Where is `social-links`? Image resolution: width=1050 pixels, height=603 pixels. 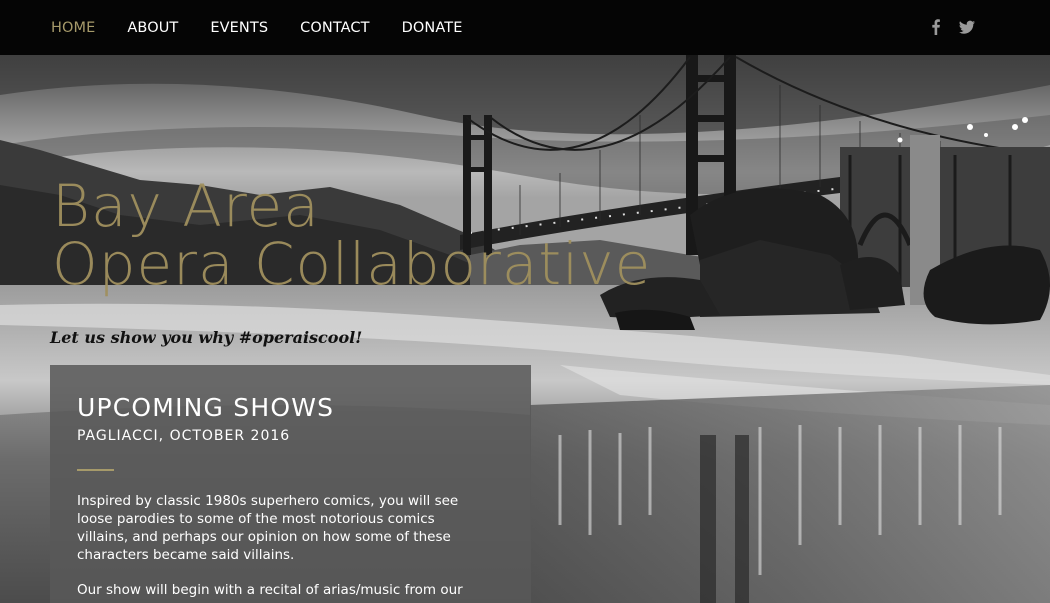
social-links is located at coordinates (952, 27).